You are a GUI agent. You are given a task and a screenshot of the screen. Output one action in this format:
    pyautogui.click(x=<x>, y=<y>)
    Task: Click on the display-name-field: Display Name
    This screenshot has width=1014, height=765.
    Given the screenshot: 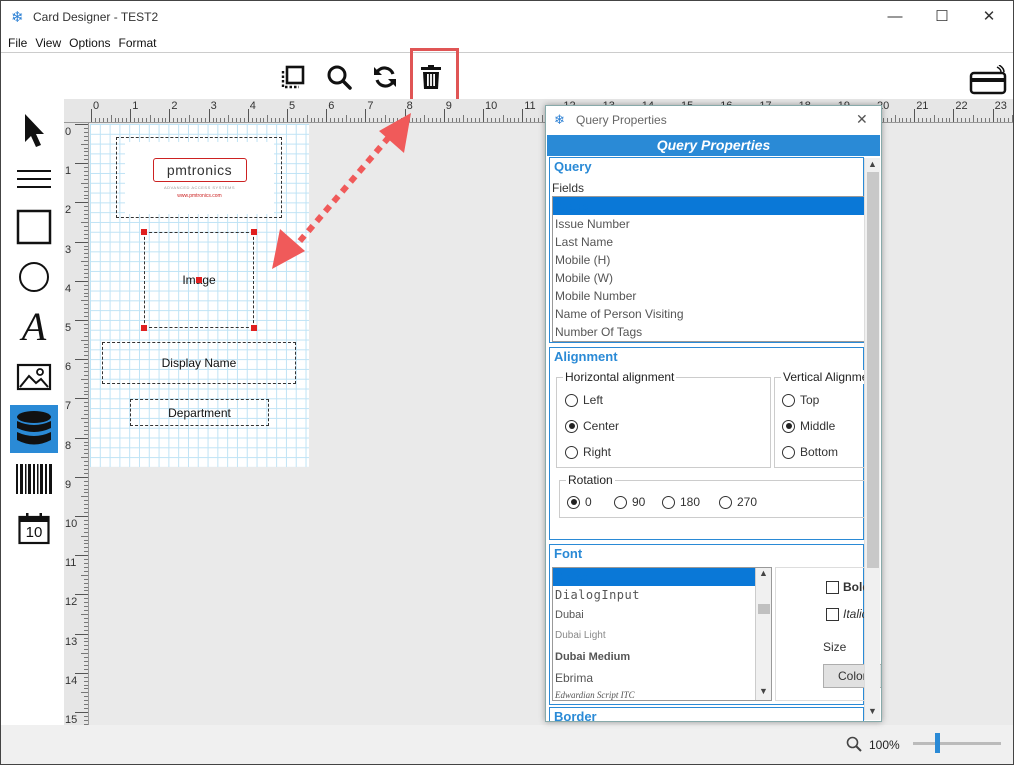 What is the action you would take?
    pyautogui.click(x=199, y=363)
    